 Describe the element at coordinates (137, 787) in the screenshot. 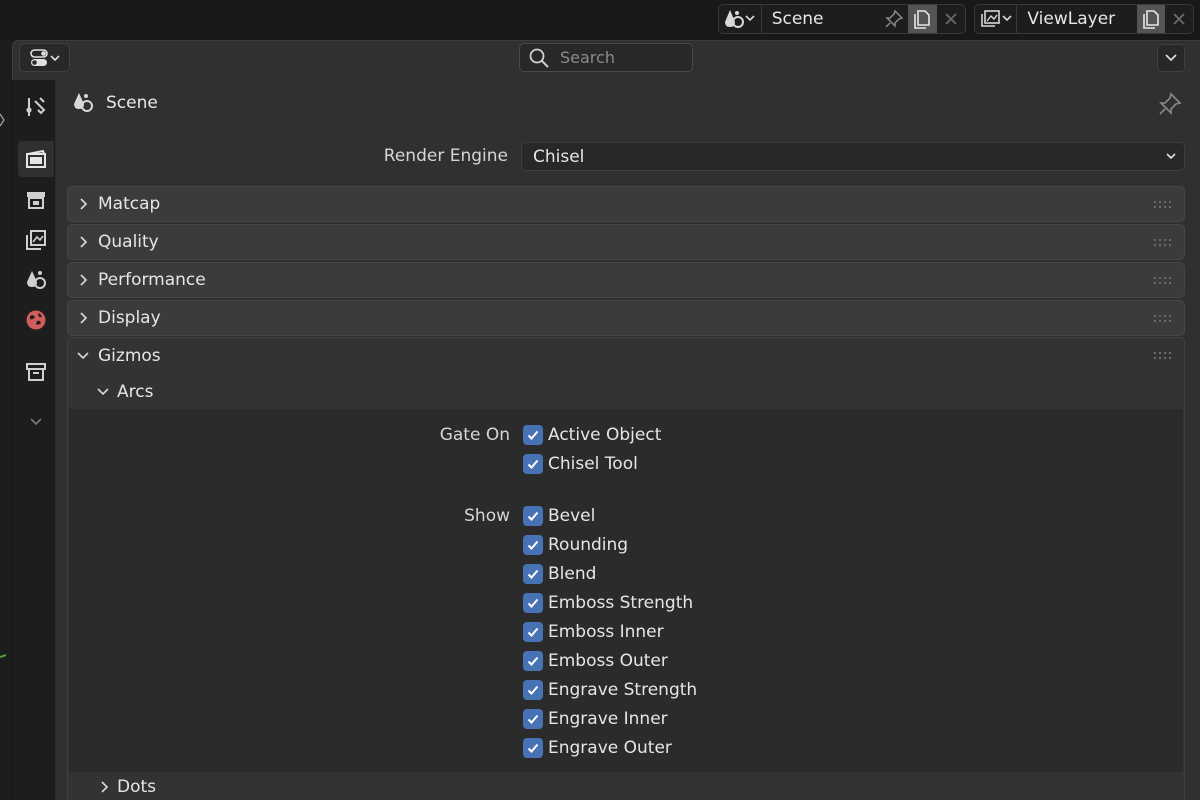

I see `subpanel-label: Dots` at that location.